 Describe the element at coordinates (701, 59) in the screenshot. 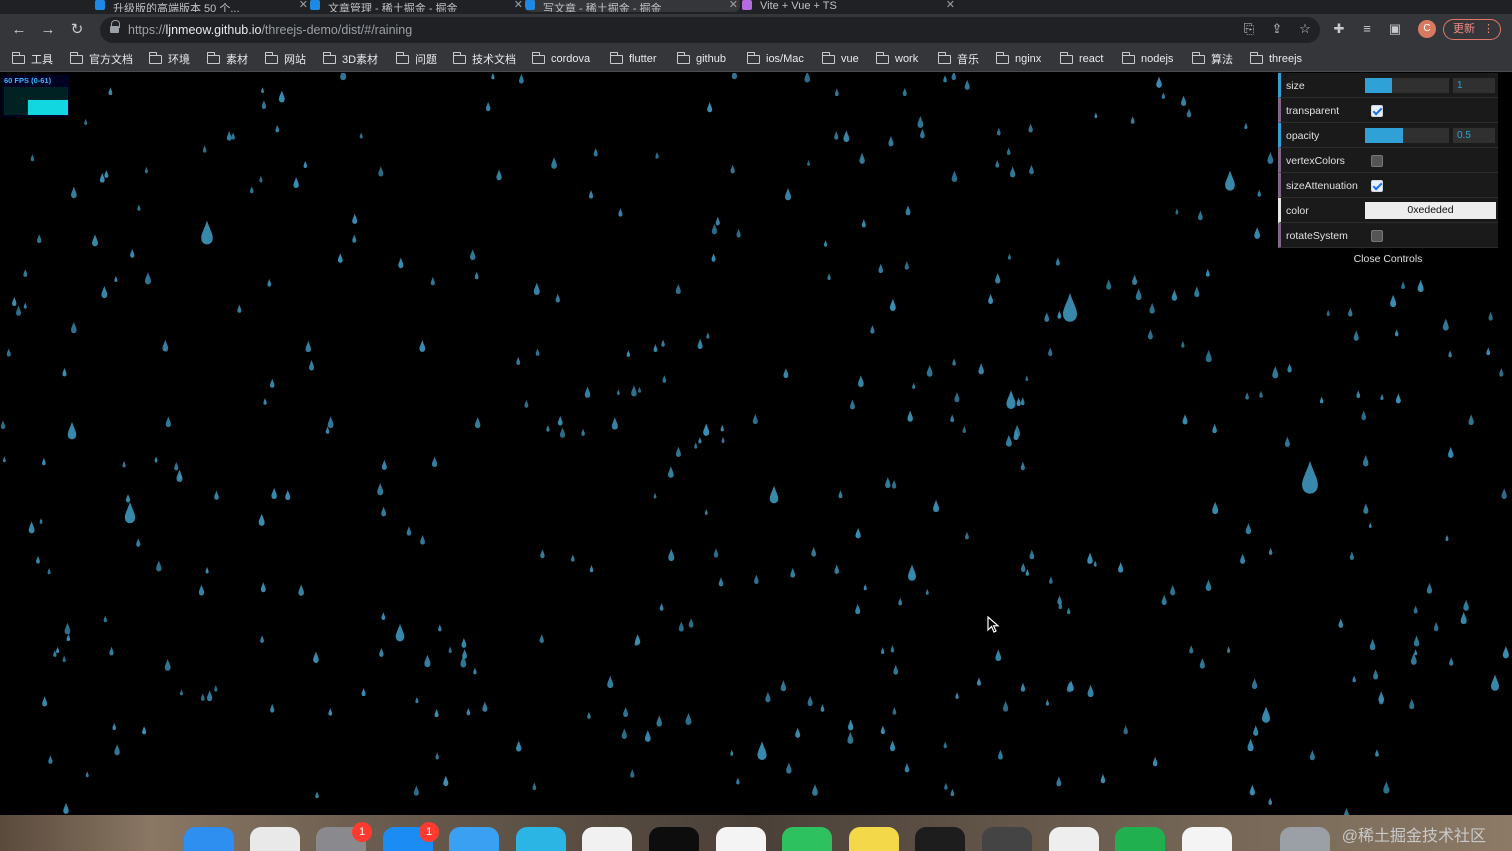

I see `bookmark-folder: github` at that location.